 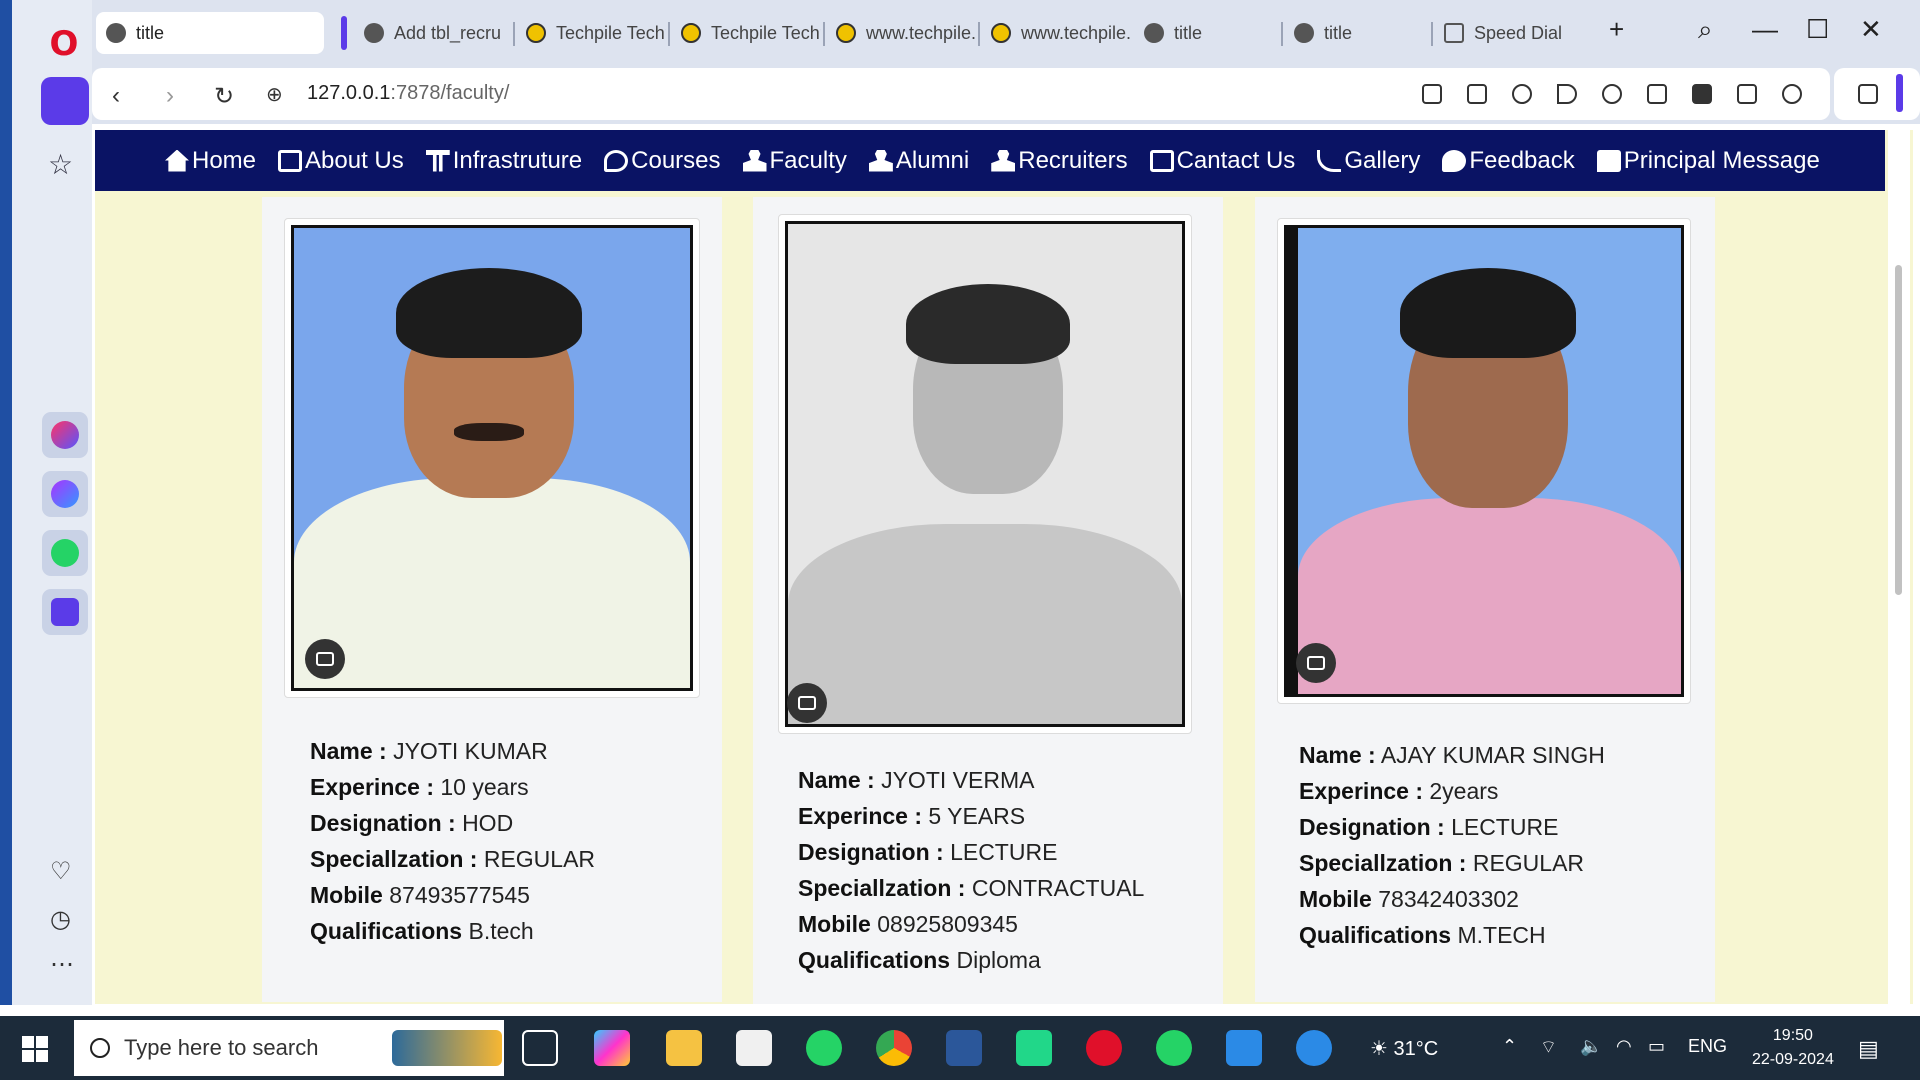 I want to click on star-icon: ☆, so click(x=60, y=164).